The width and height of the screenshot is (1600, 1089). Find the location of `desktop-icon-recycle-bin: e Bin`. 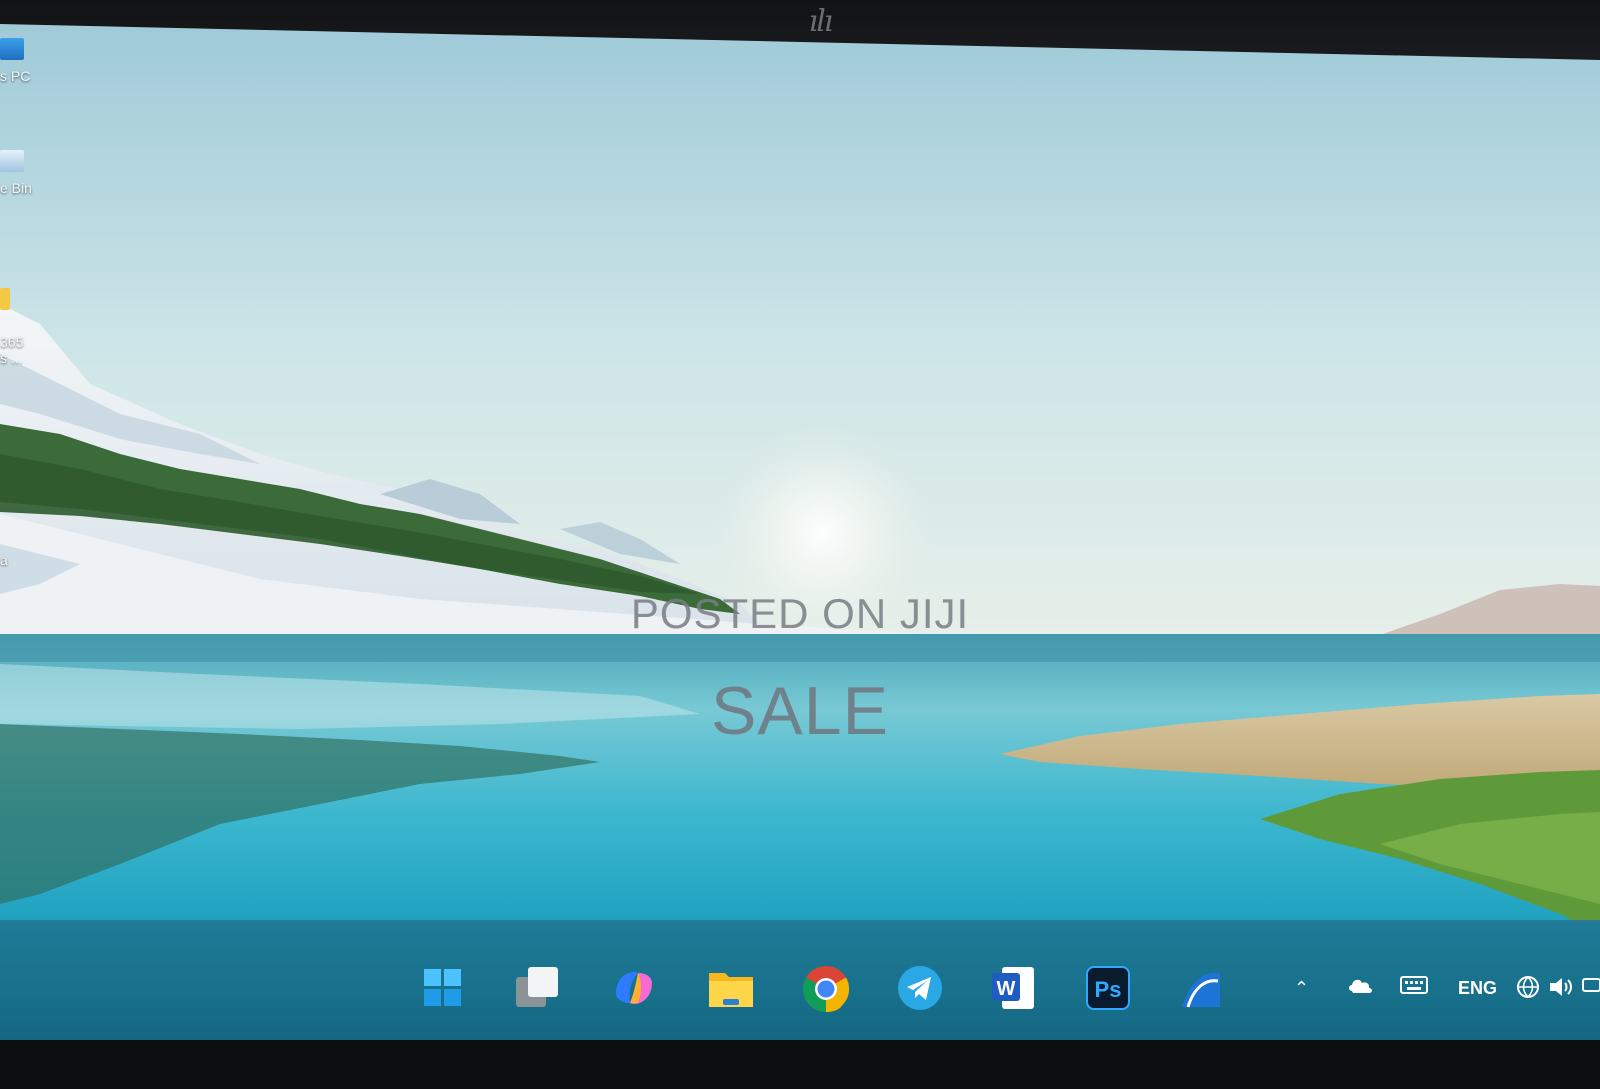

desktop-icon-recycle-bin: e Bin is located at coordinates (30, 173).